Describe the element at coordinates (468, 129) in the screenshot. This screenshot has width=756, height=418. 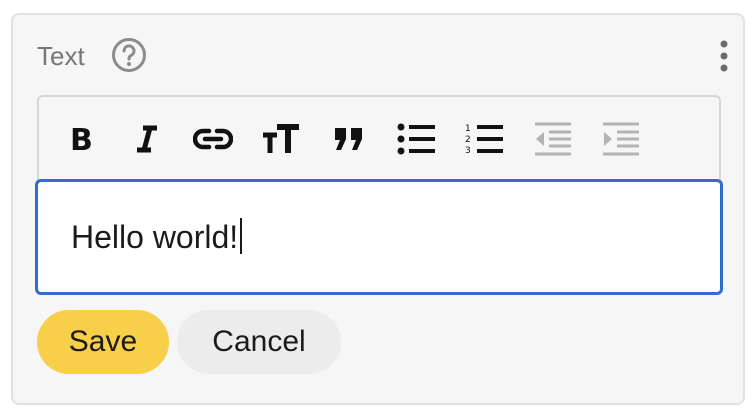
I see `svg-text: 1` at that location.